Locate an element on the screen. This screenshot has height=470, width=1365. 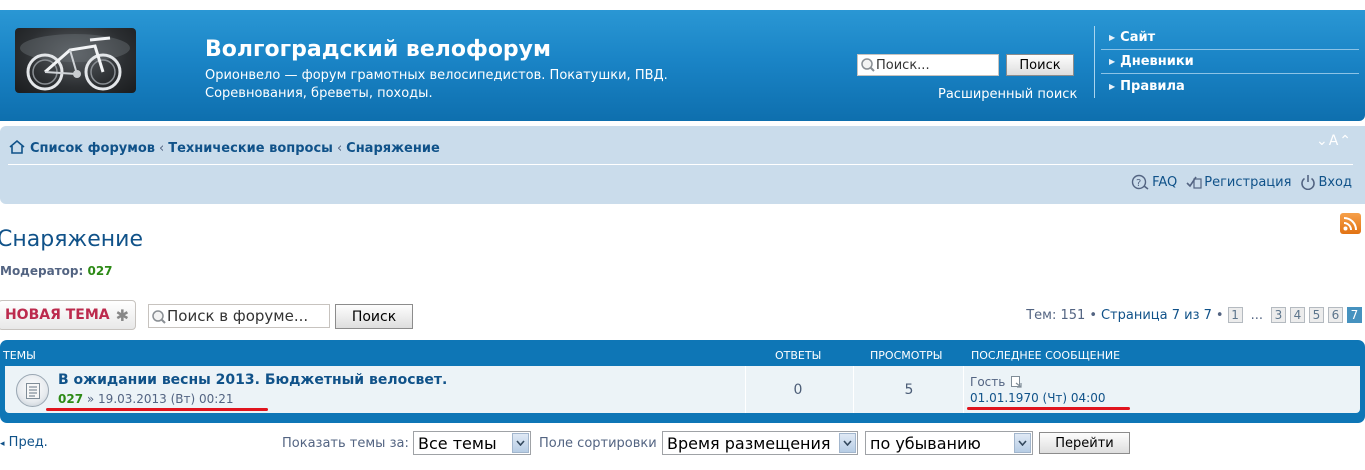
new-topic-button: НОВАЯ ТЕМА ✱ is located at coordinates (68, 315).